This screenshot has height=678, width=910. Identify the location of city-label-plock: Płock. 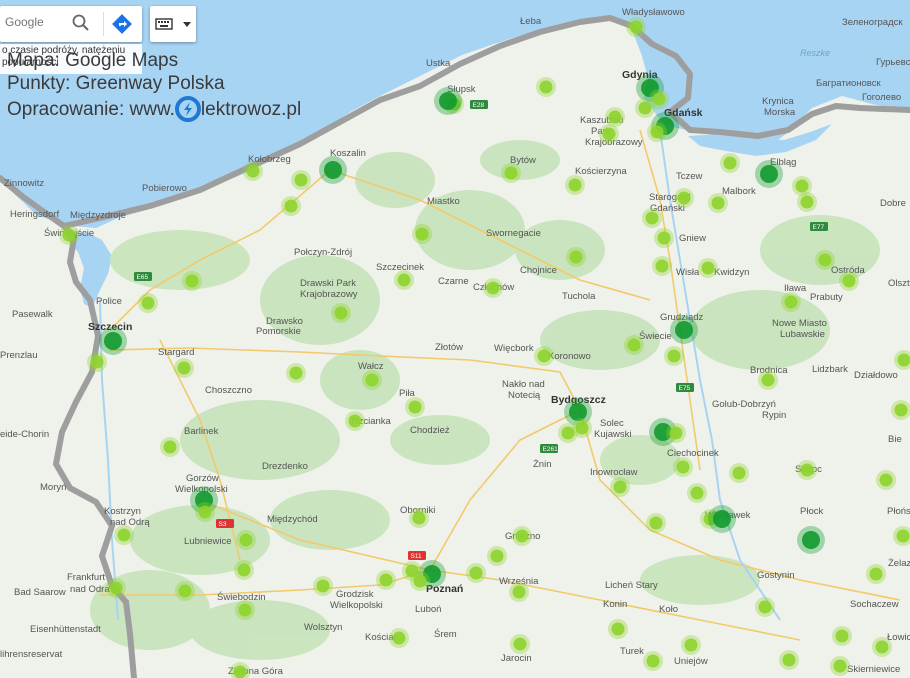
(811, 511).